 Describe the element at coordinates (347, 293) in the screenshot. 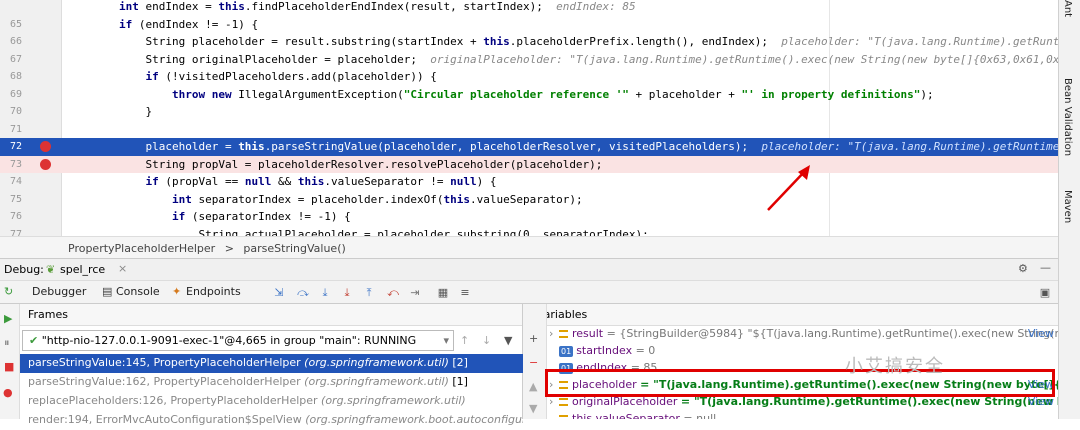

I see `force-step-into-icon: ⤓` at that location.